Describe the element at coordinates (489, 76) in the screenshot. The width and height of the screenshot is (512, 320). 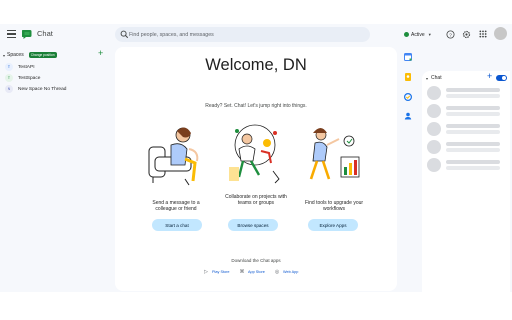
I see `new-chat-icon: +` at that location.